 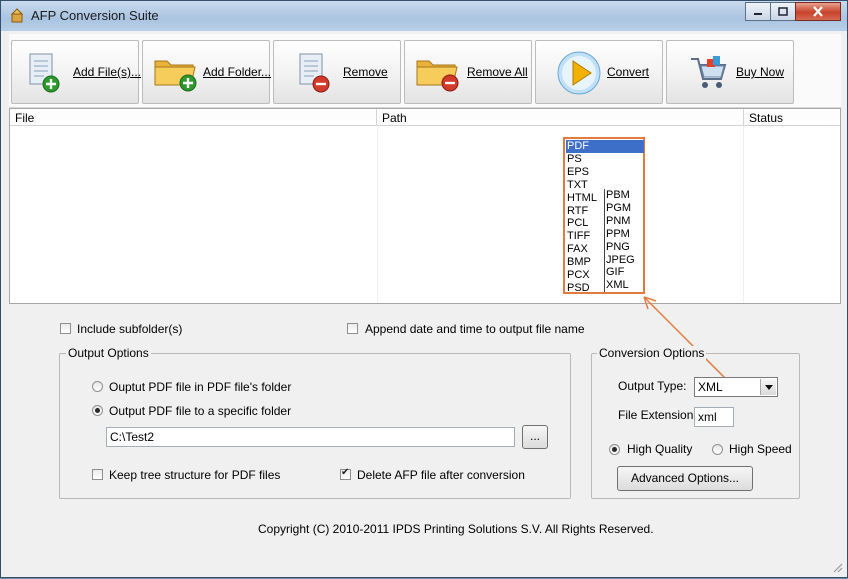 I want to click on play-icon, so click(x=579, y=73).